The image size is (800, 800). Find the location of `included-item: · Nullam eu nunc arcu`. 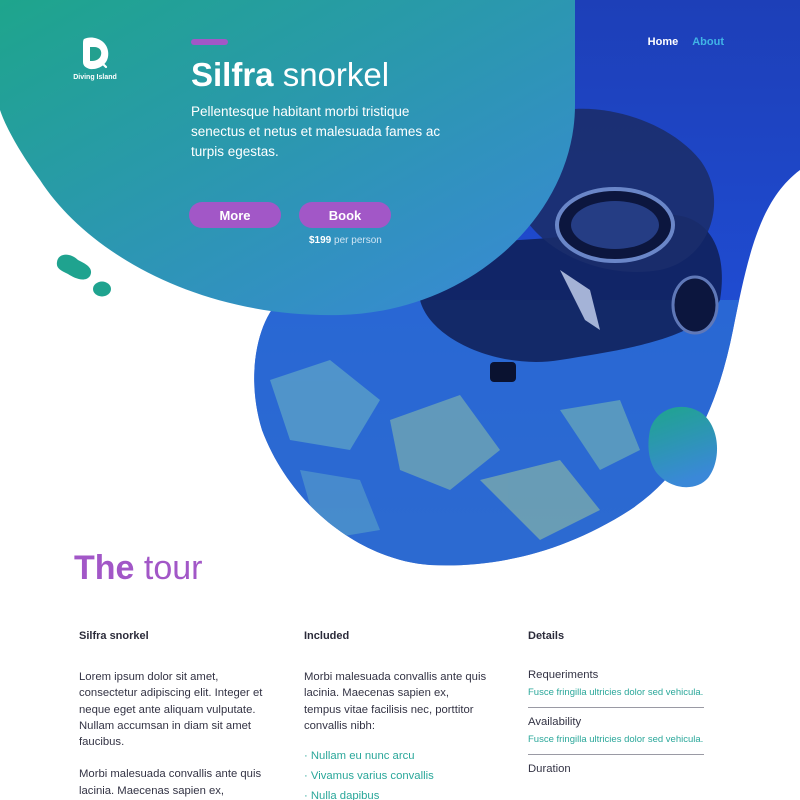

included-item: · Nullam eu nunc arcu is located at coordinates (359, 756).